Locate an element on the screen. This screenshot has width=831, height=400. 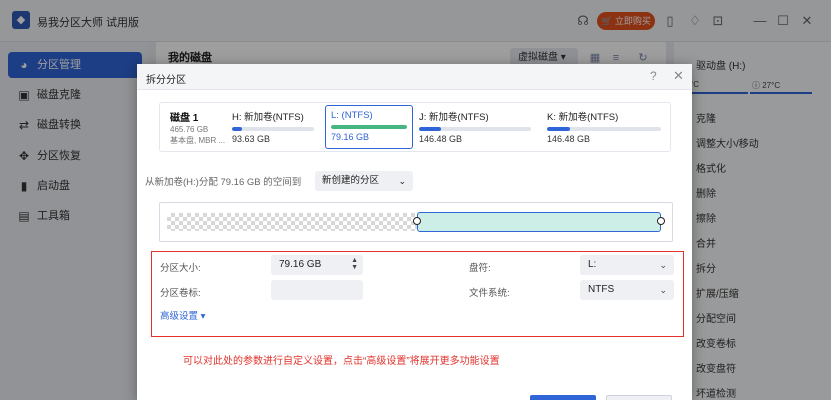
partition-name: J: 新加卷(NTFS) is located at coordinates (454, 117).